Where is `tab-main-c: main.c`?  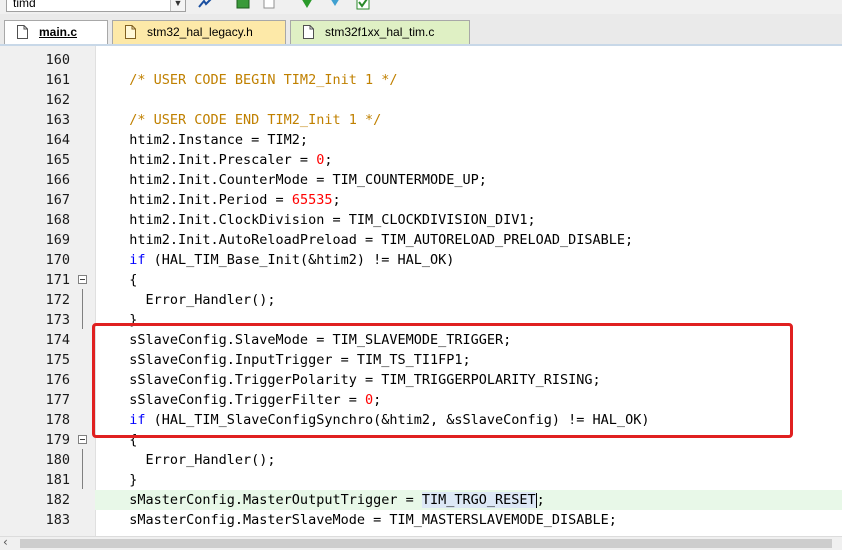
tab-main-c: main.c is located at coordinates (56, 32).